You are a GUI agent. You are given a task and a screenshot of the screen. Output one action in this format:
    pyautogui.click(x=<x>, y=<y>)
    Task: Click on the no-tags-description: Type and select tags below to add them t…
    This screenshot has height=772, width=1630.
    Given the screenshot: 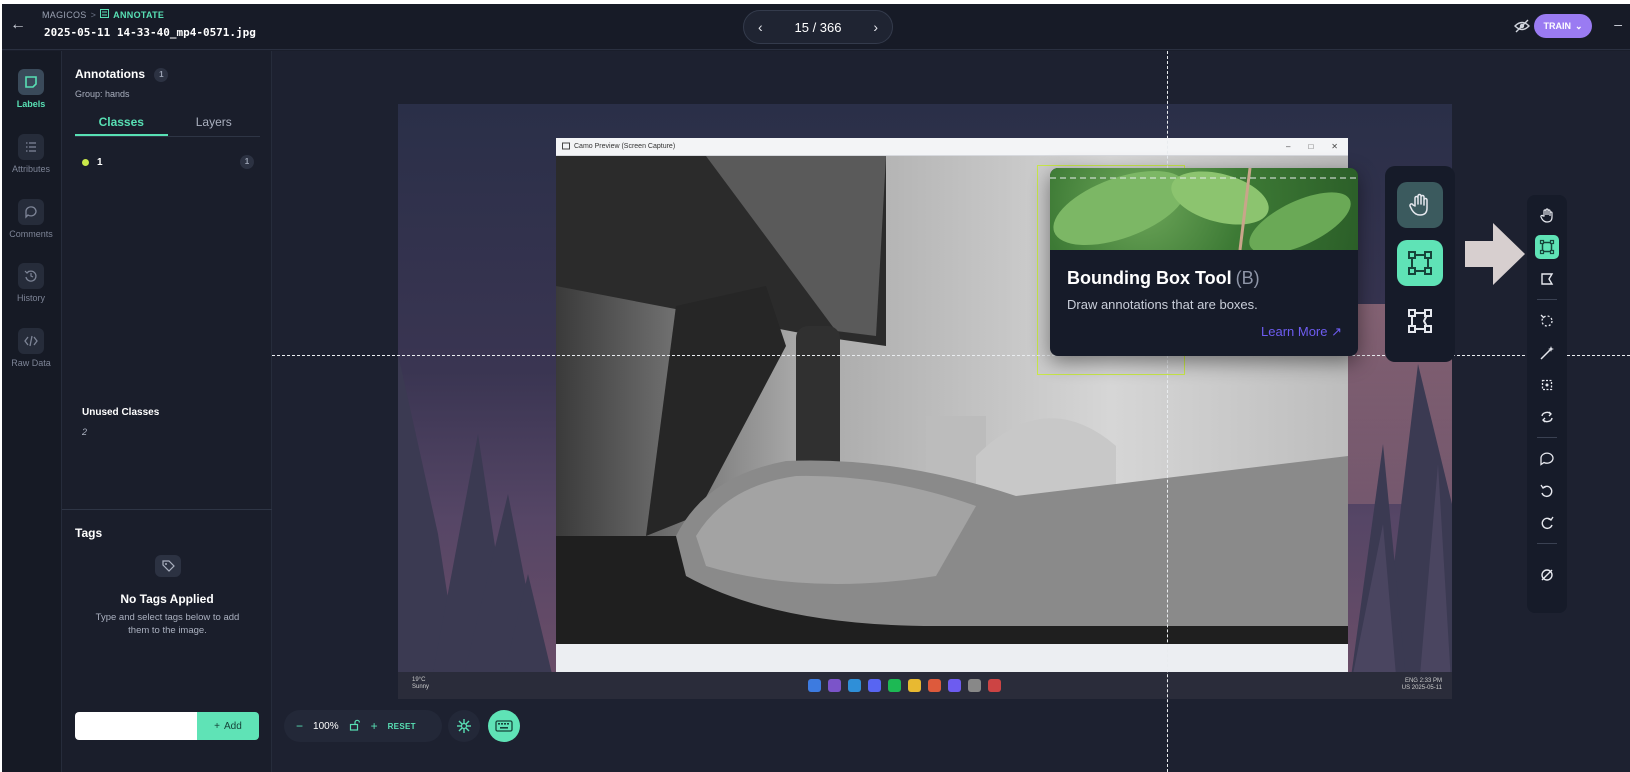 What is the action you would take?
    pyautogui.click(x=167, y=624)
    